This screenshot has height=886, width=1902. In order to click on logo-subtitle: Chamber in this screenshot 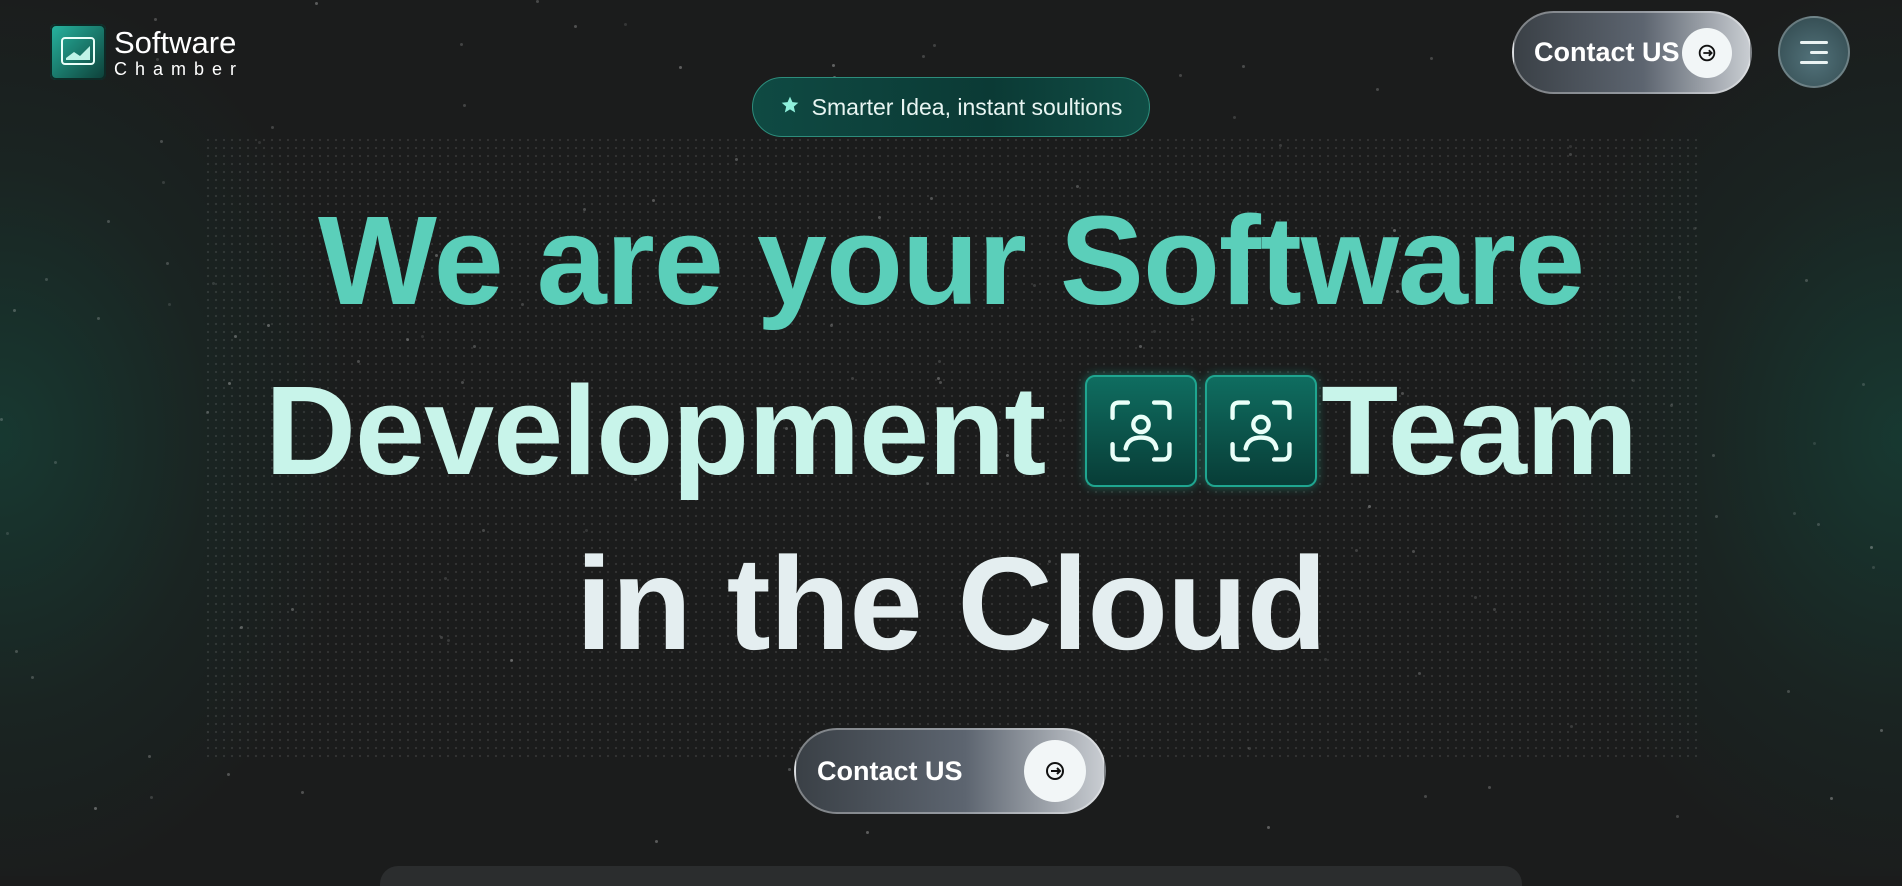, I will do `click(179, 68)`.